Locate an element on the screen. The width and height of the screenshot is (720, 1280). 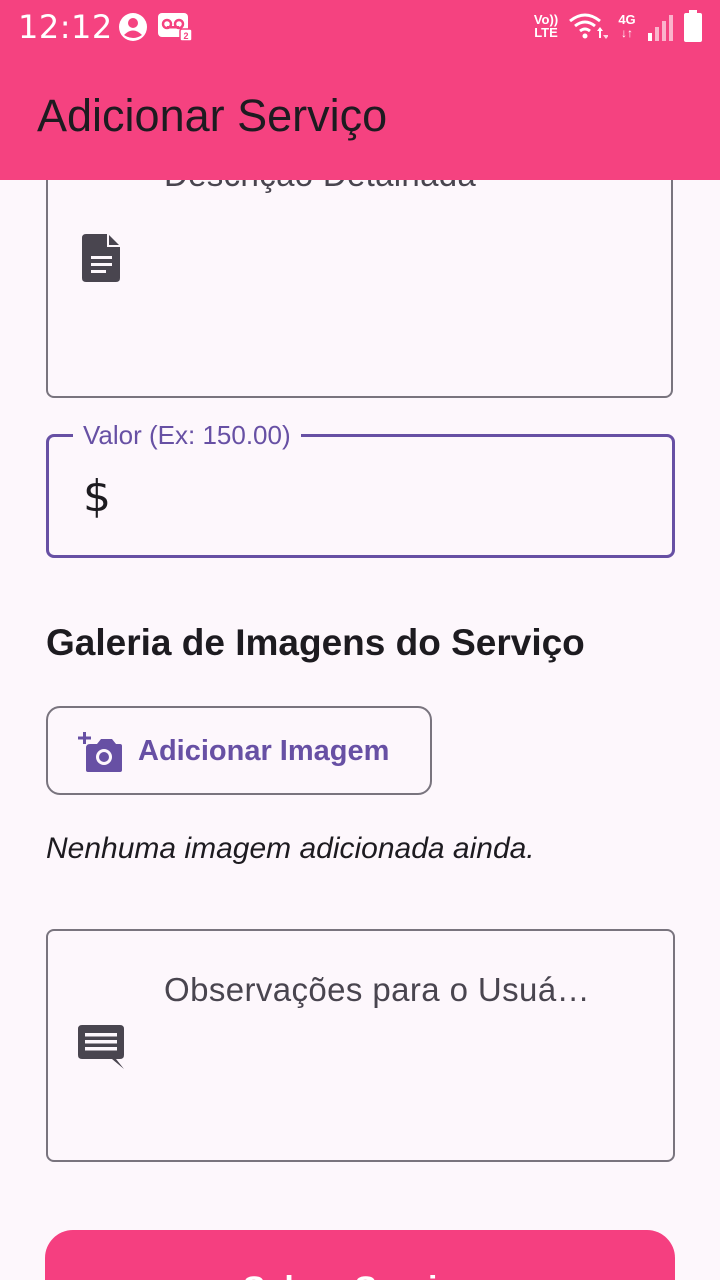
page-title: Adicionar Serviço is located at coordinates (212, 115).